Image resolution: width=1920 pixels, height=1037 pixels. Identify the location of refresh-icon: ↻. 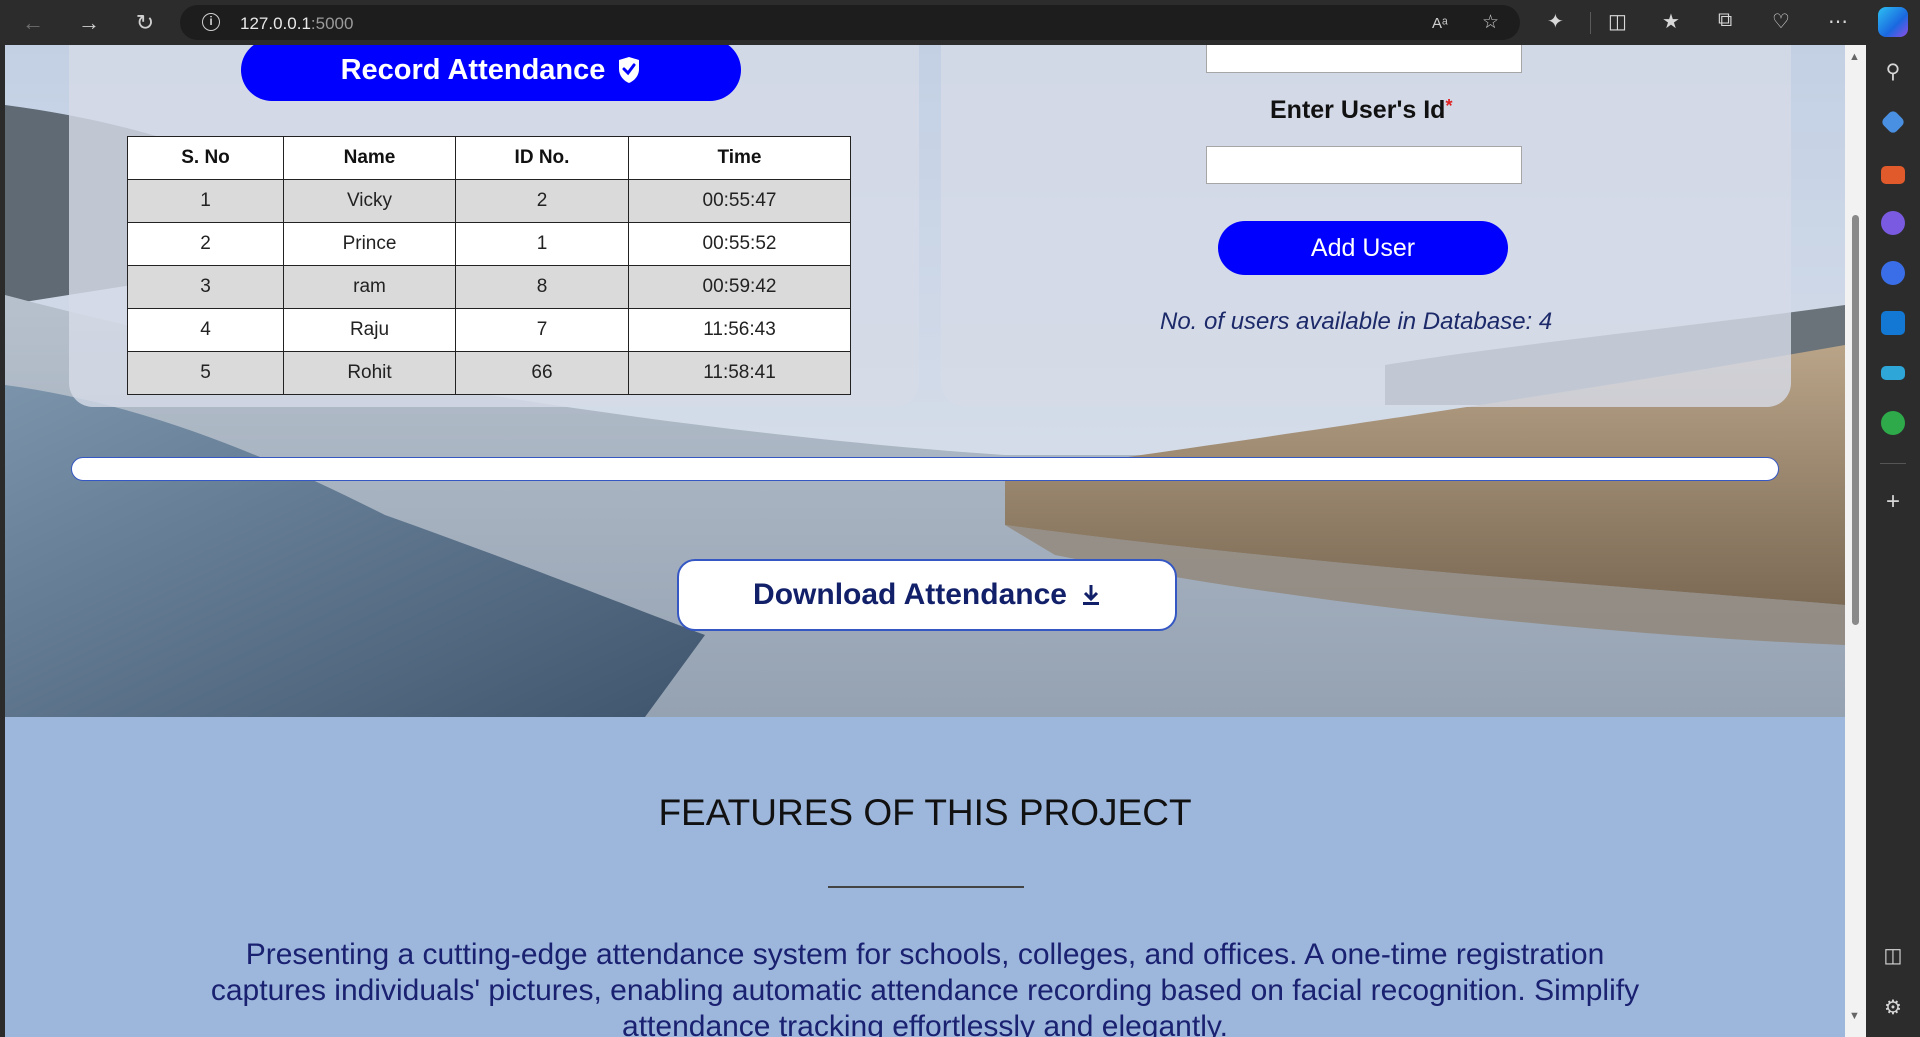
(145, 23).